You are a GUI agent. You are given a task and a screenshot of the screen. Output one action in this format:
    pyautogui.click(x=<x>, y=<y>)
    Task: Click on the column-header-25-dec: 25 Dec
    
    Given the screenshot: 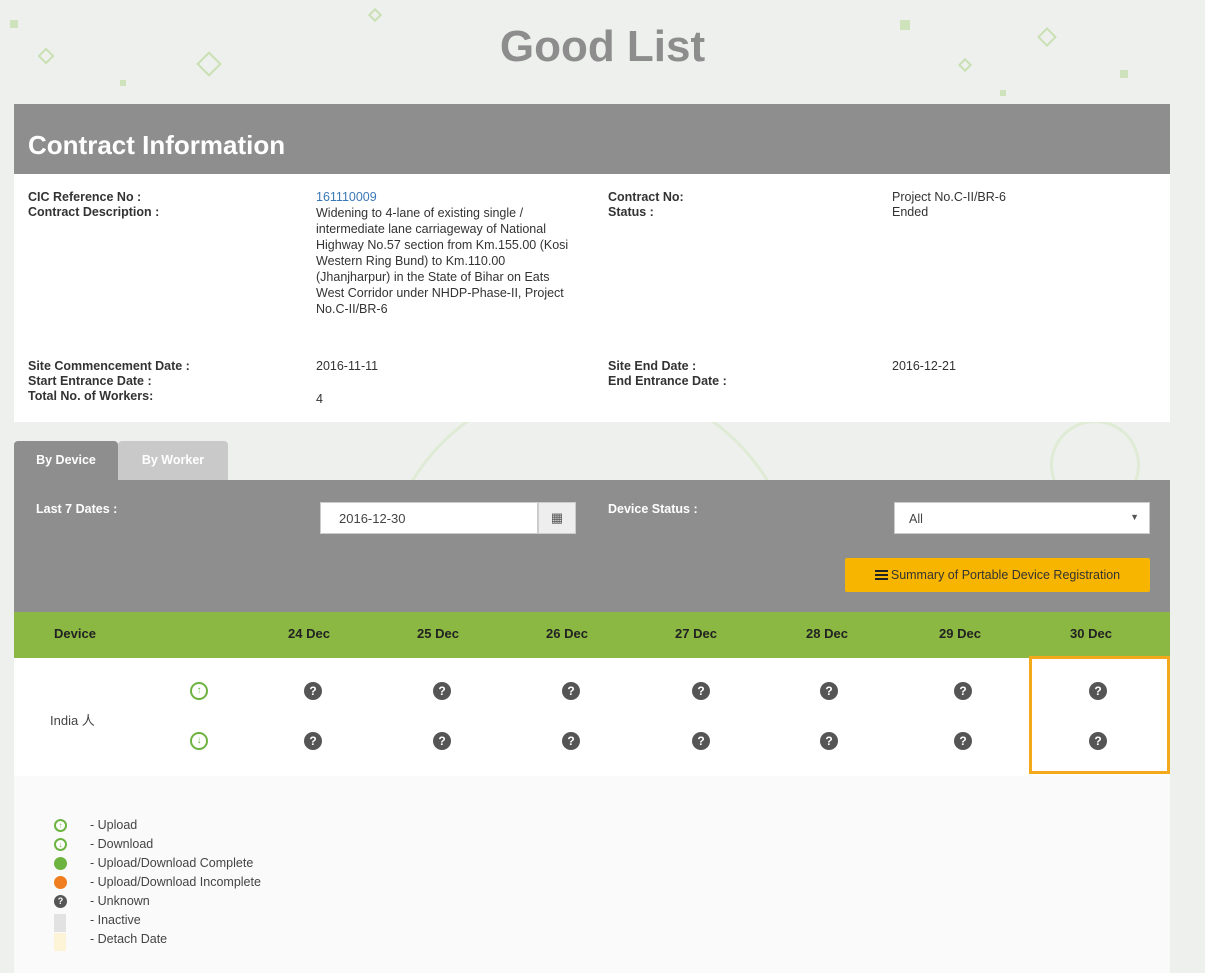 What is the action you would take?
    pyautogui.click(x=438, y=633)
    